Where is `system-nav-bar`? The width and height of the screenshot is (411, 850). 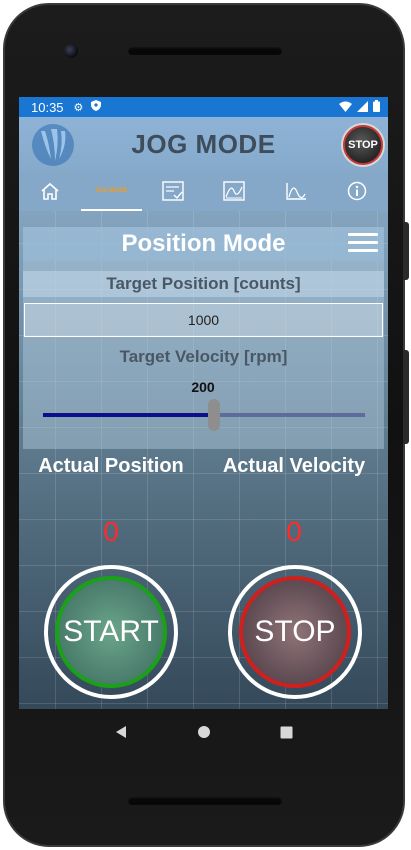 system-nav-bar is located at coordinates (203, 732).